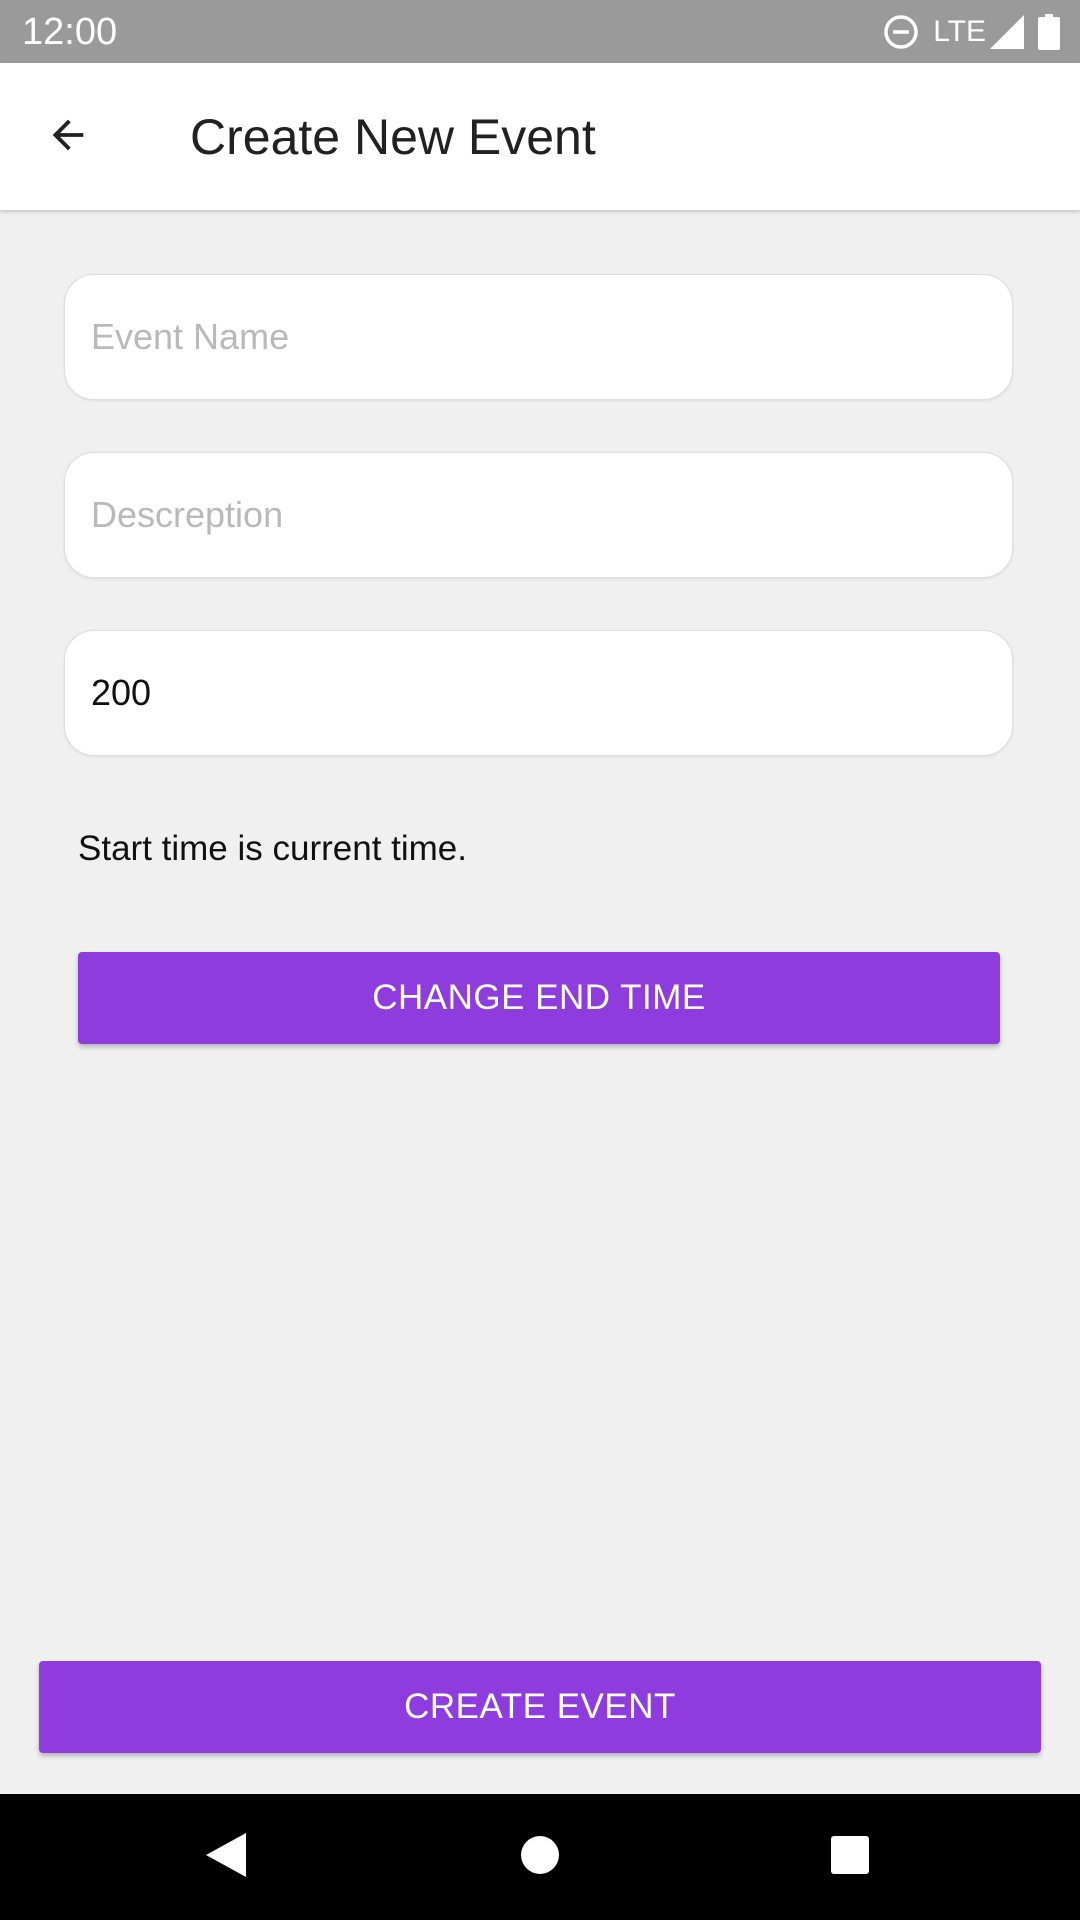  What do you see at coordinates (1049, 32) in the screenshot?
I see `battery-icon` at bounding box center [1049, 32].